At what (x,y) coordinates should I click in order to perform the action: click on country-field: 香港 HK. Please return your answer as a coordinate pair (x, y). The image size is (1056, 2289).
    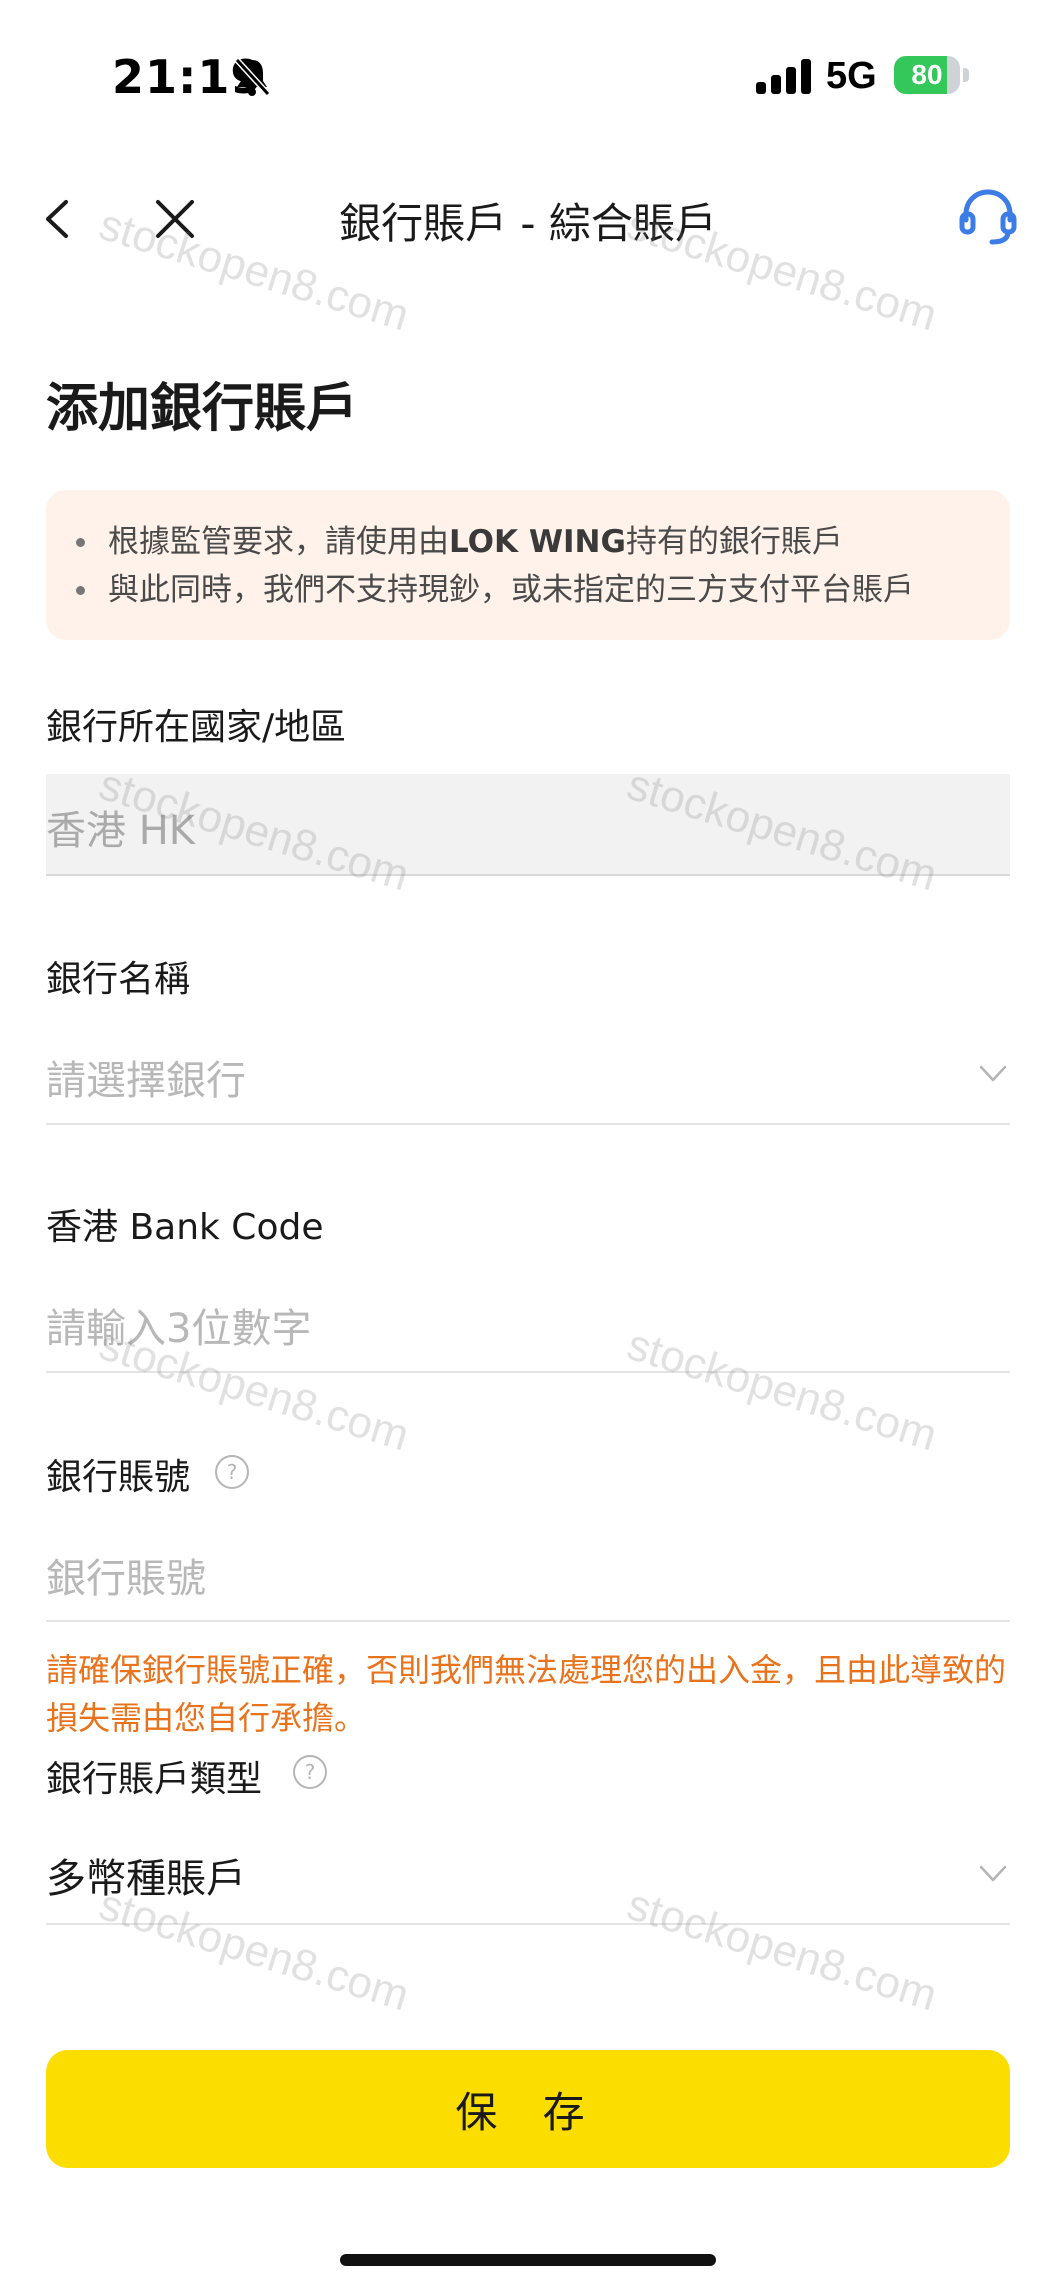
    Looking at the image, I should click on (528, 825).